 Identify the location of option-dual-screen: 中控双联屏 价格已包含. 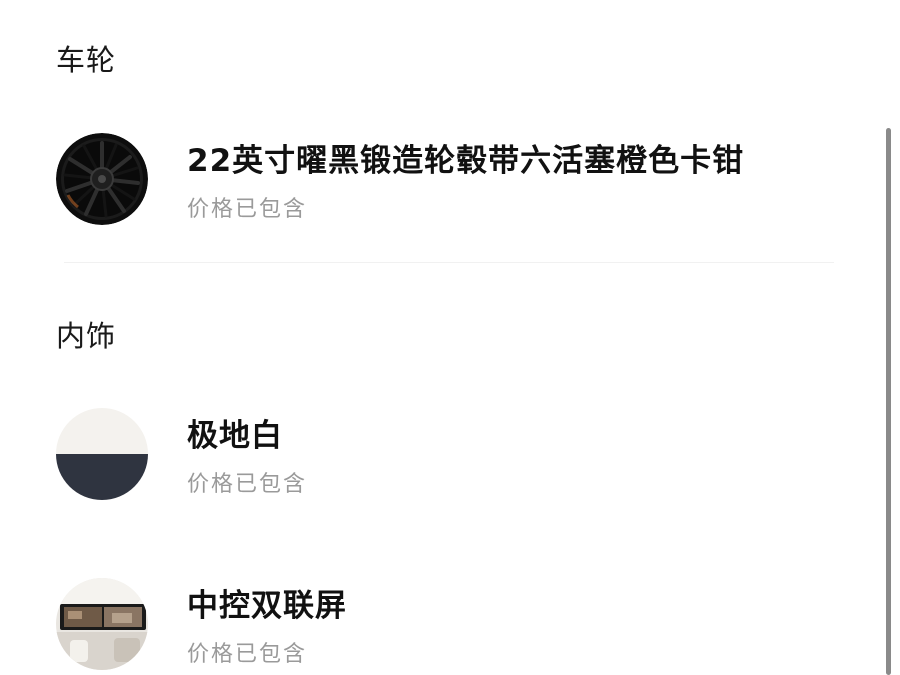
(456, 626).